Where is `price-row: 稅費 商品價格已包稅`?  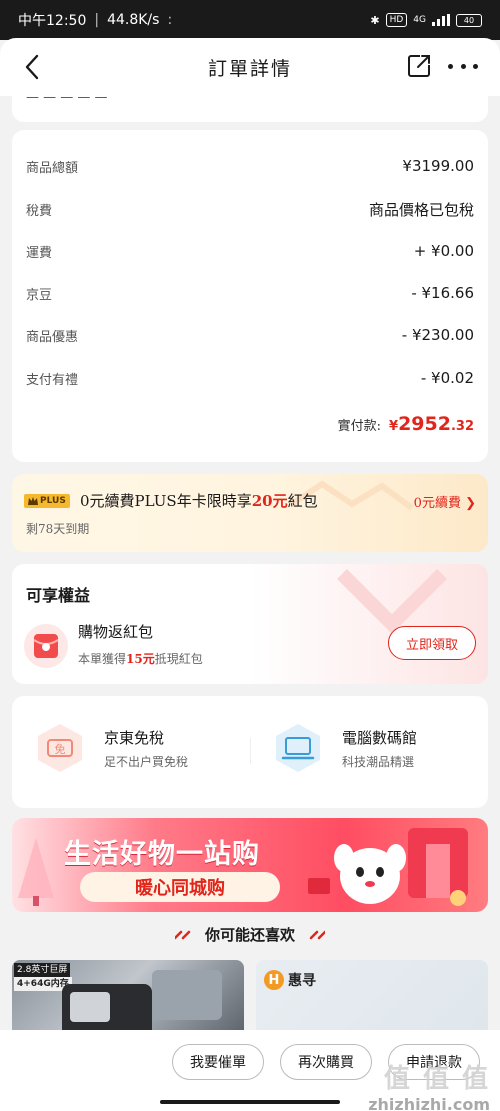 price-row: 稅費 商品價格已包稅 is located at coordinates (250, 209).